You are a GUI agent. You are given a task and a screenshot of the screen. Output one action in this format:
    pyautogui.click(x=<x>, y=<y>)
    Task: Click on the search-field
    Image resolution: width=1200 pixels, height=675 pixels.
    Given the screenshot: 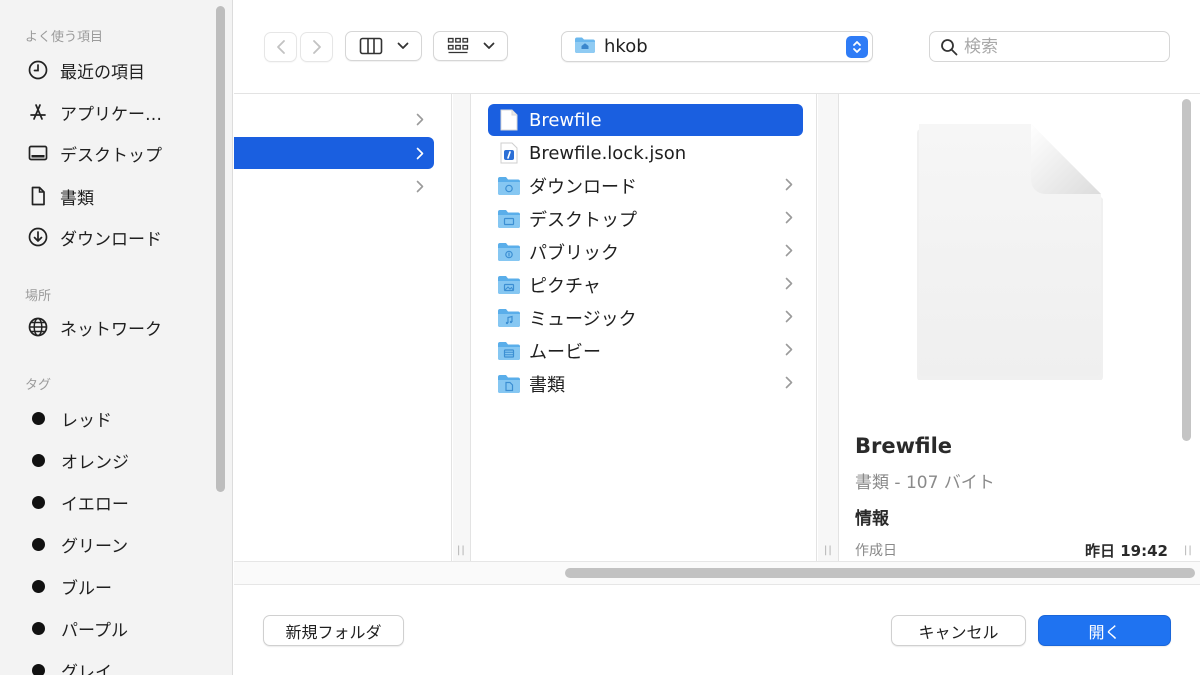 What is the action you would take?
    pyautogui.click(x=1049, y=46)
    